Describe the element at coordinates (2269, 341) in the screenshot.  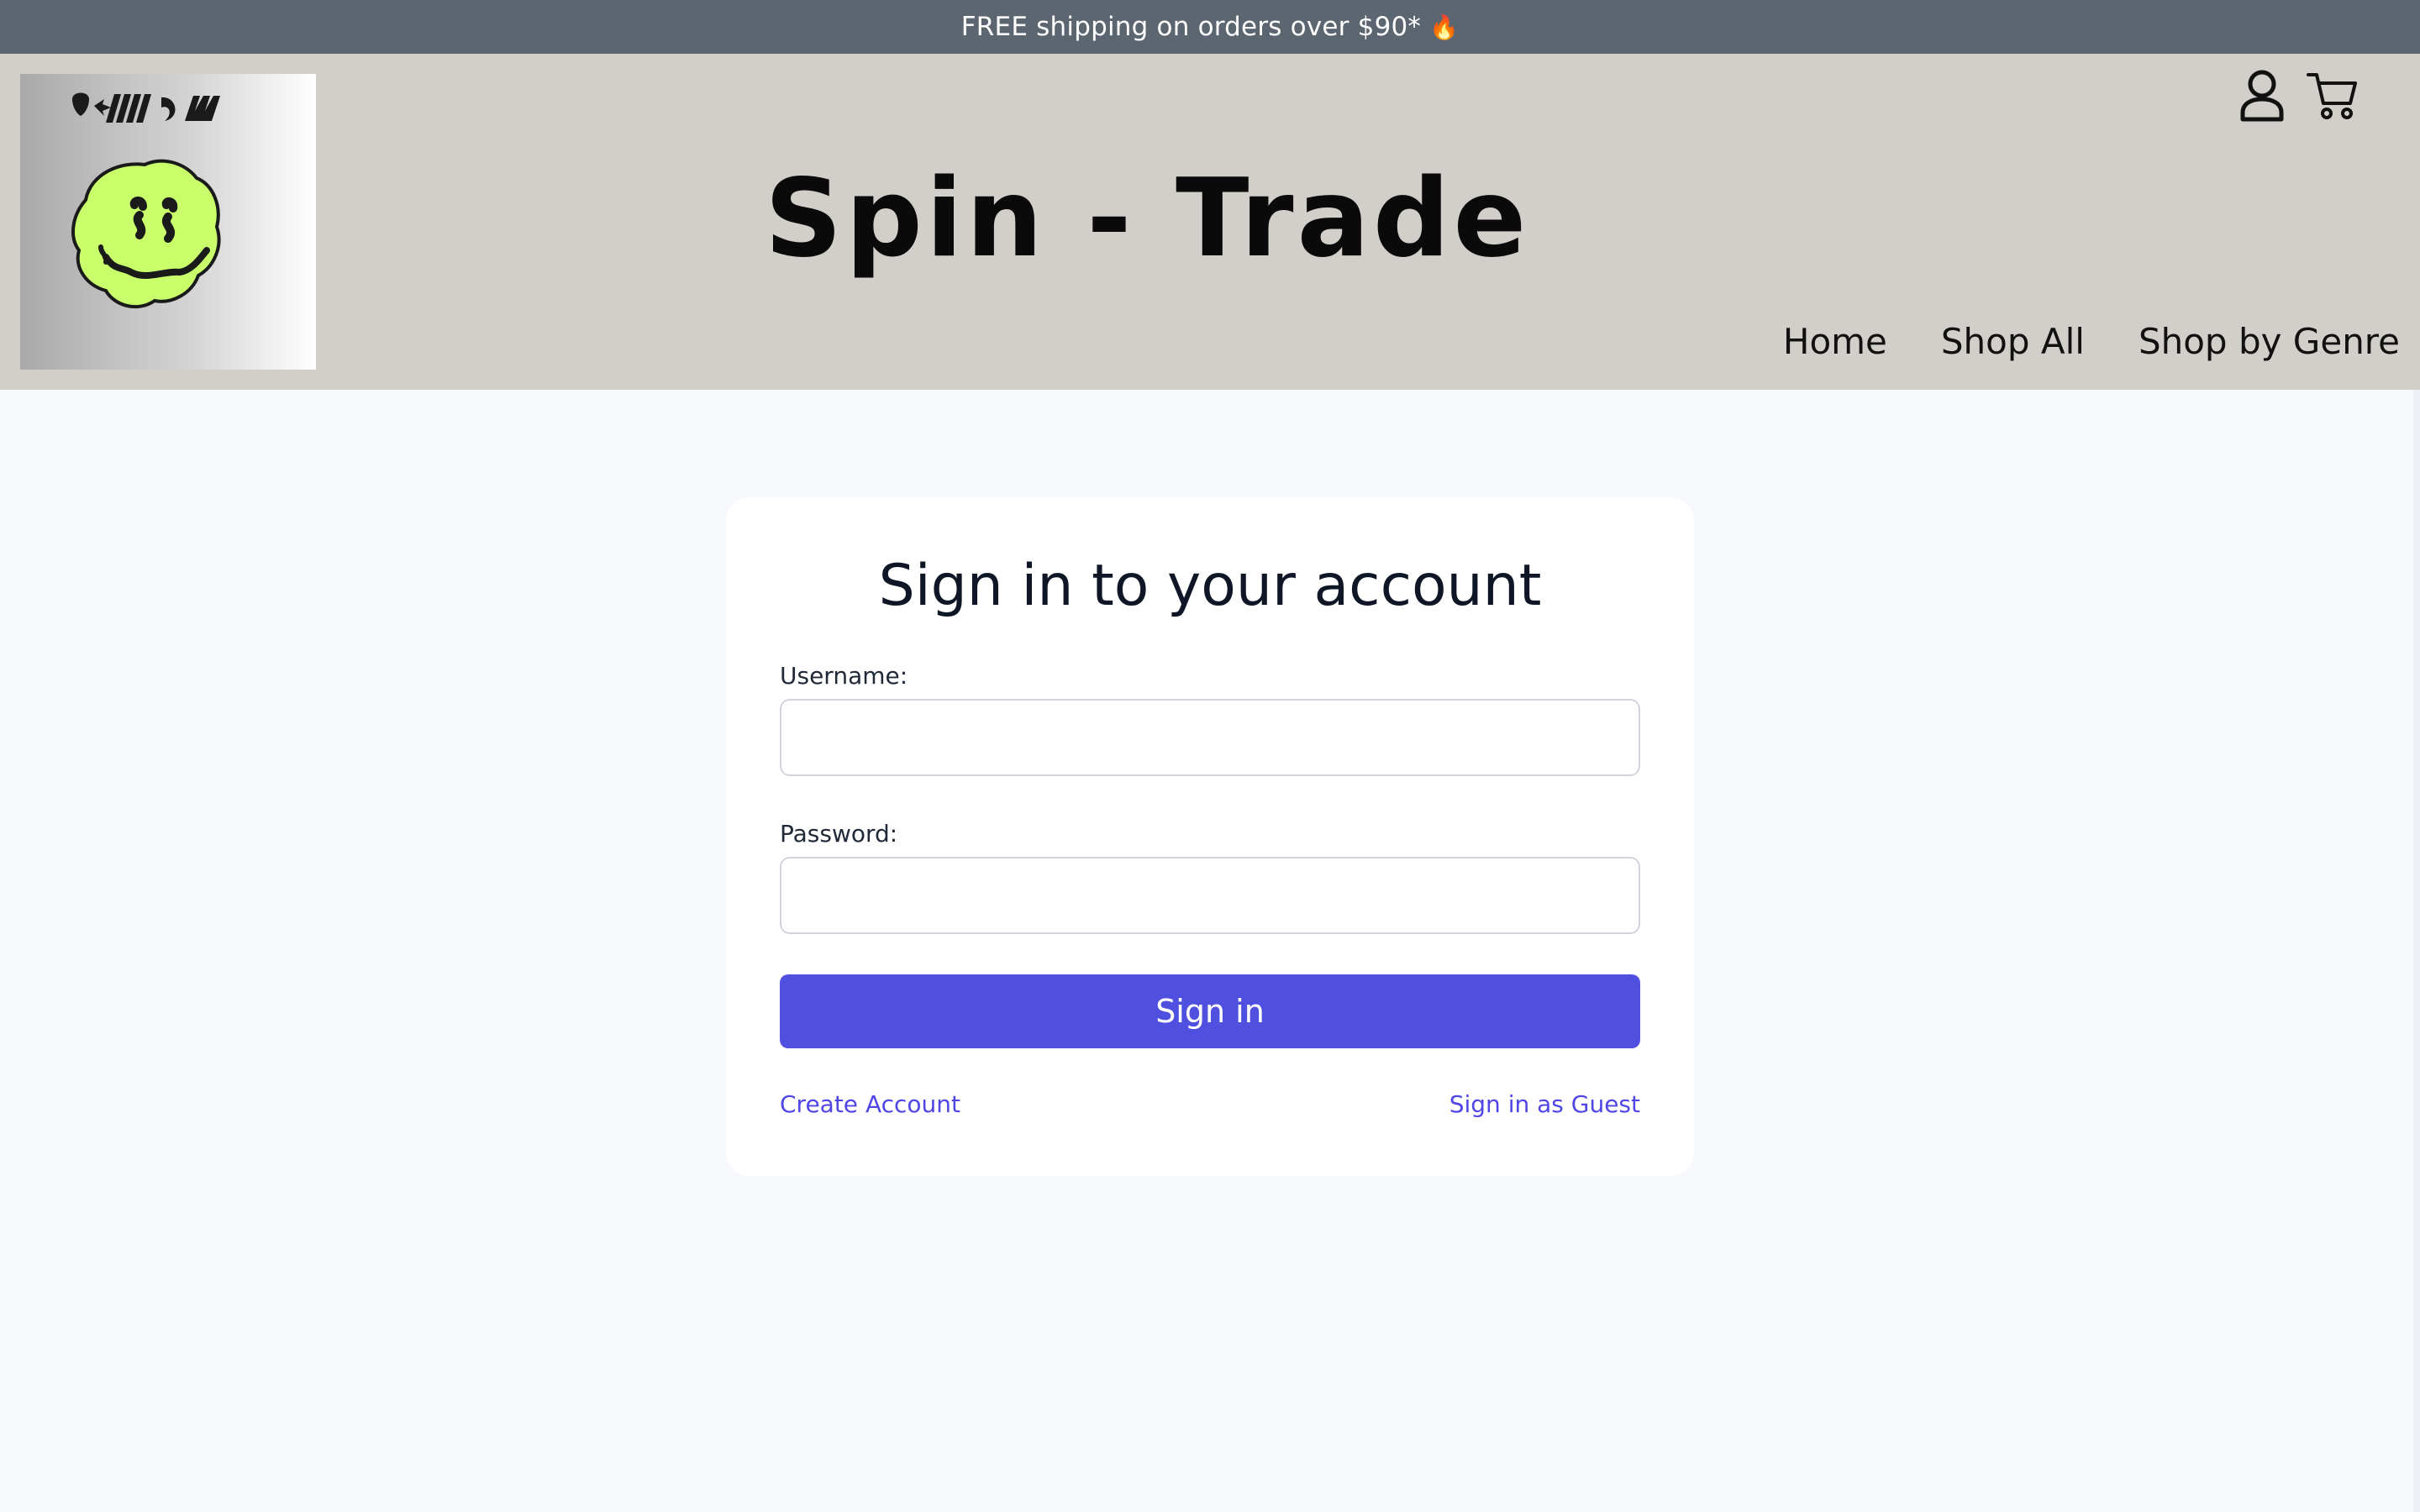
I see `nav-shop-by-genre: Shop by Genre` at that location.